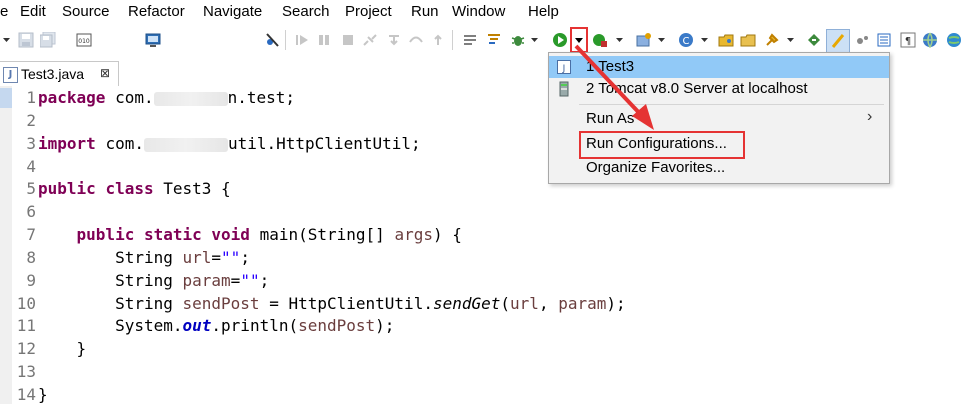  Describe the element at coordinates (614, 87) in the screenshot. I see `annotation-arrow-icon` at that location.